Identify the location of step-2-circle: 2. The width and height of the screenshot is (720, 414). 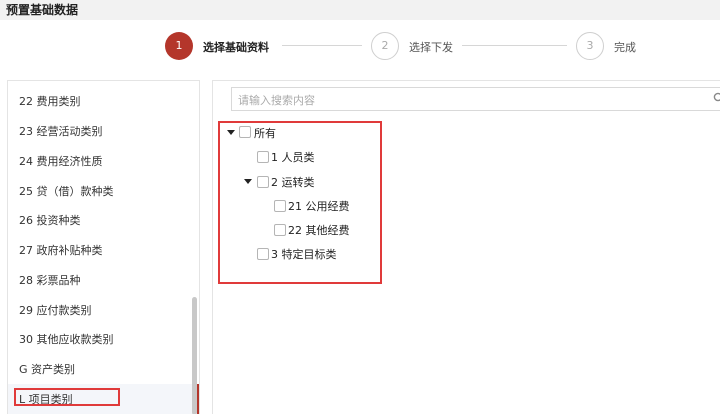
(385, 46).